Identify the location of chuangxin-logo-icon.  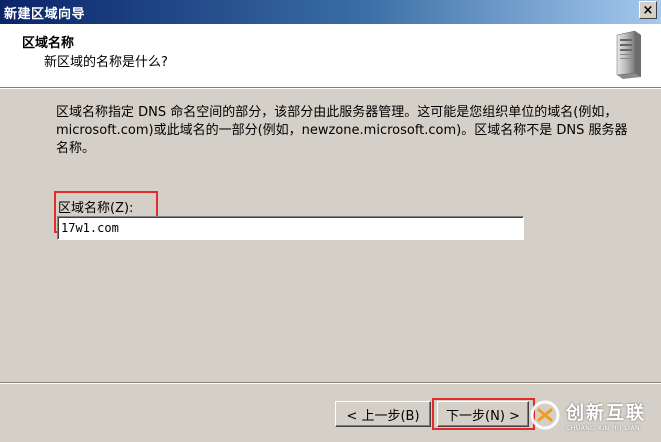
(545, 415).